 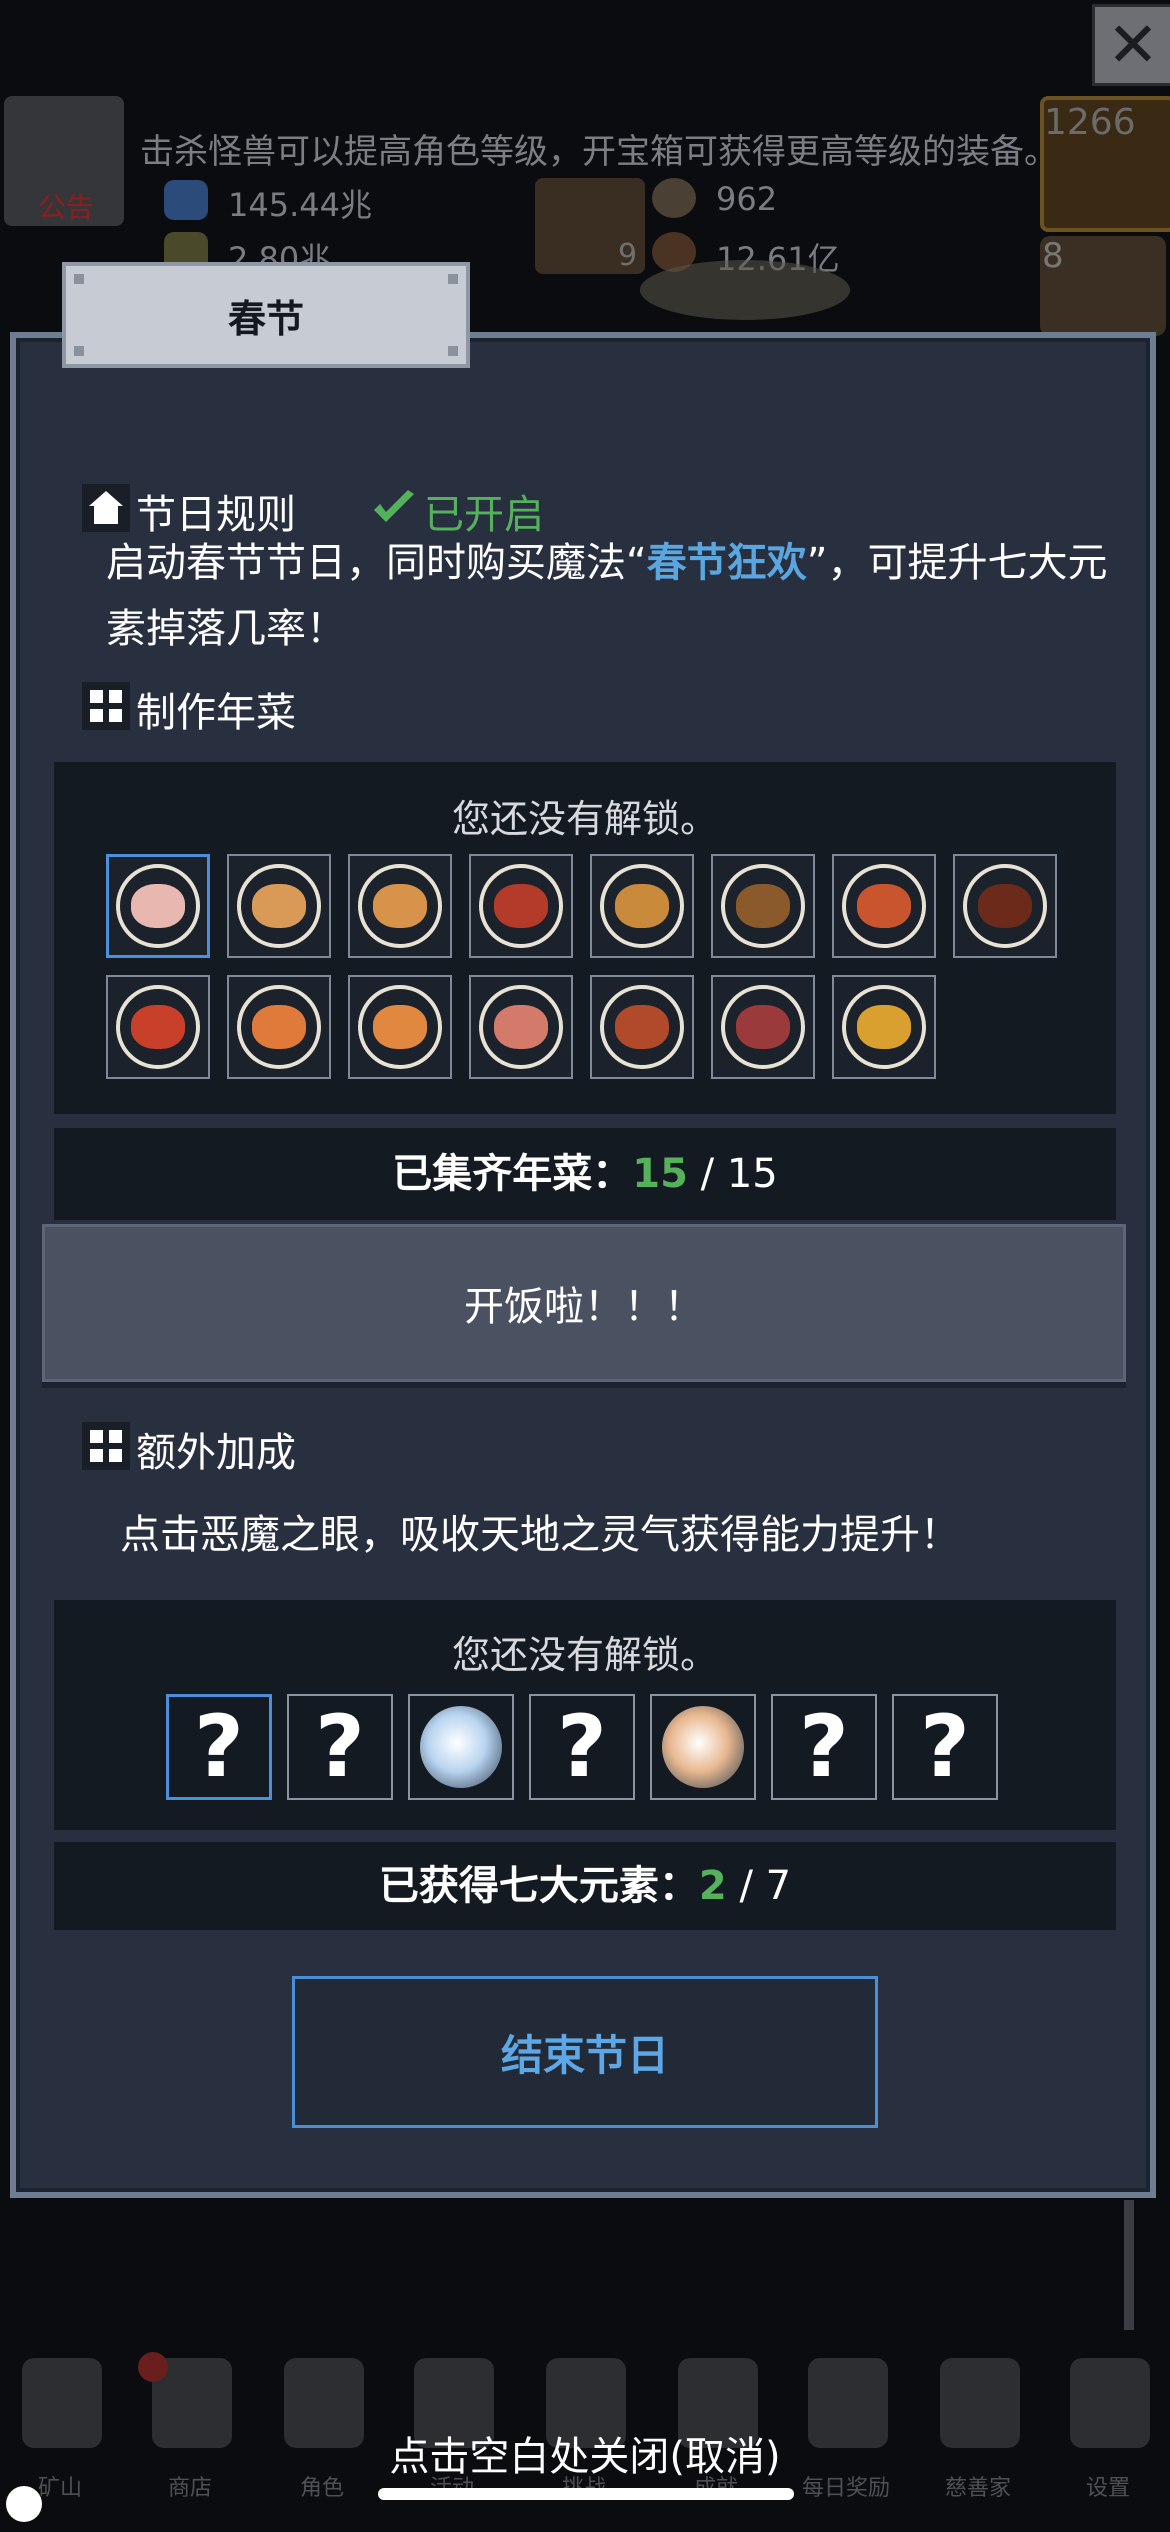 I want to click on spellbook-count: 9, so click(x=628, y=255).